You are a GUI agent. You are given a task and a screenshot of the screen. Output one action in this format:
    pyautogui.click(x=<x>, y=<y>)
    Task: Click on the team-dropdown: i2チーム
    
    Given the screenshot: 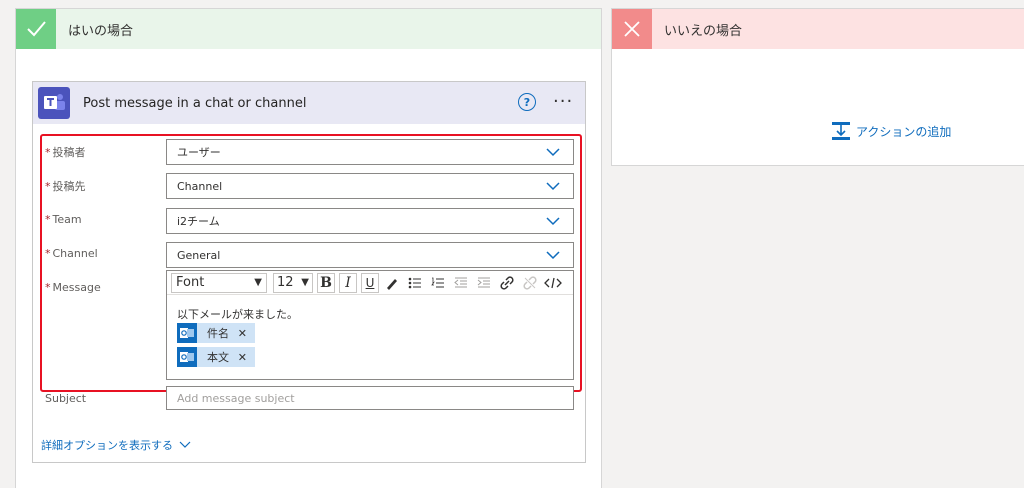 What is the action you would take?
    pyautogui.click(x=370, y=221)
    